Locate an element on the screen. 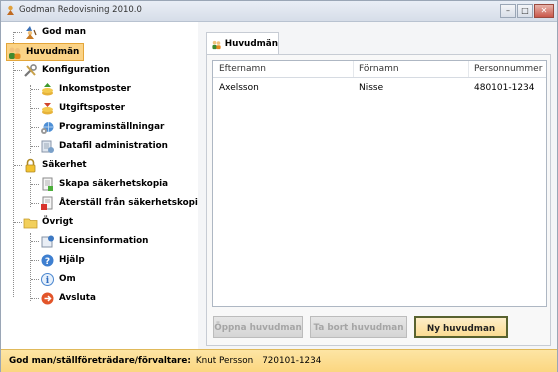  nav-item-label: Konfiguration is located at coordinates (76, 70).